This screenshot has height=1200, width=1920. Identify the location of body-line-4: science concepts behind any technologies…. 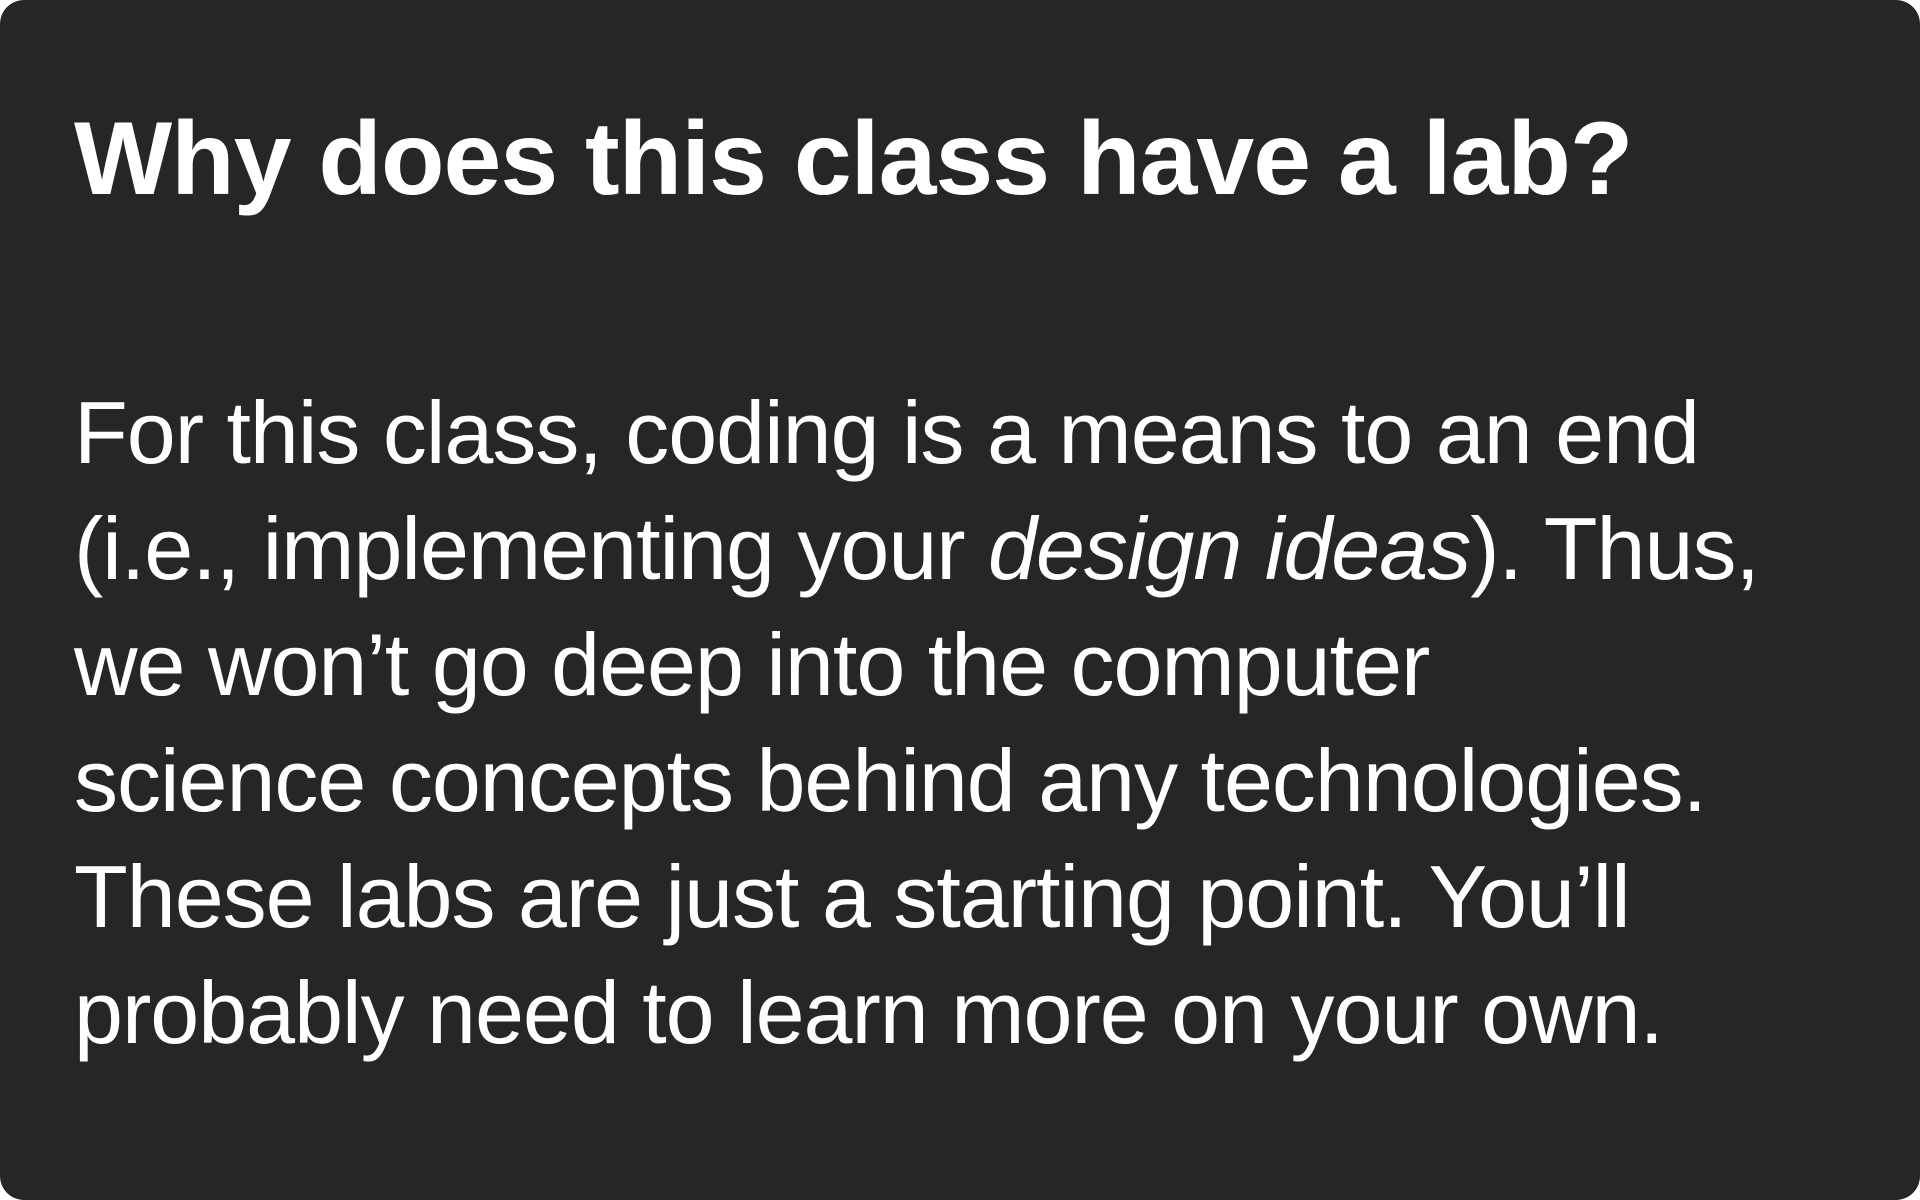
(890, 780).